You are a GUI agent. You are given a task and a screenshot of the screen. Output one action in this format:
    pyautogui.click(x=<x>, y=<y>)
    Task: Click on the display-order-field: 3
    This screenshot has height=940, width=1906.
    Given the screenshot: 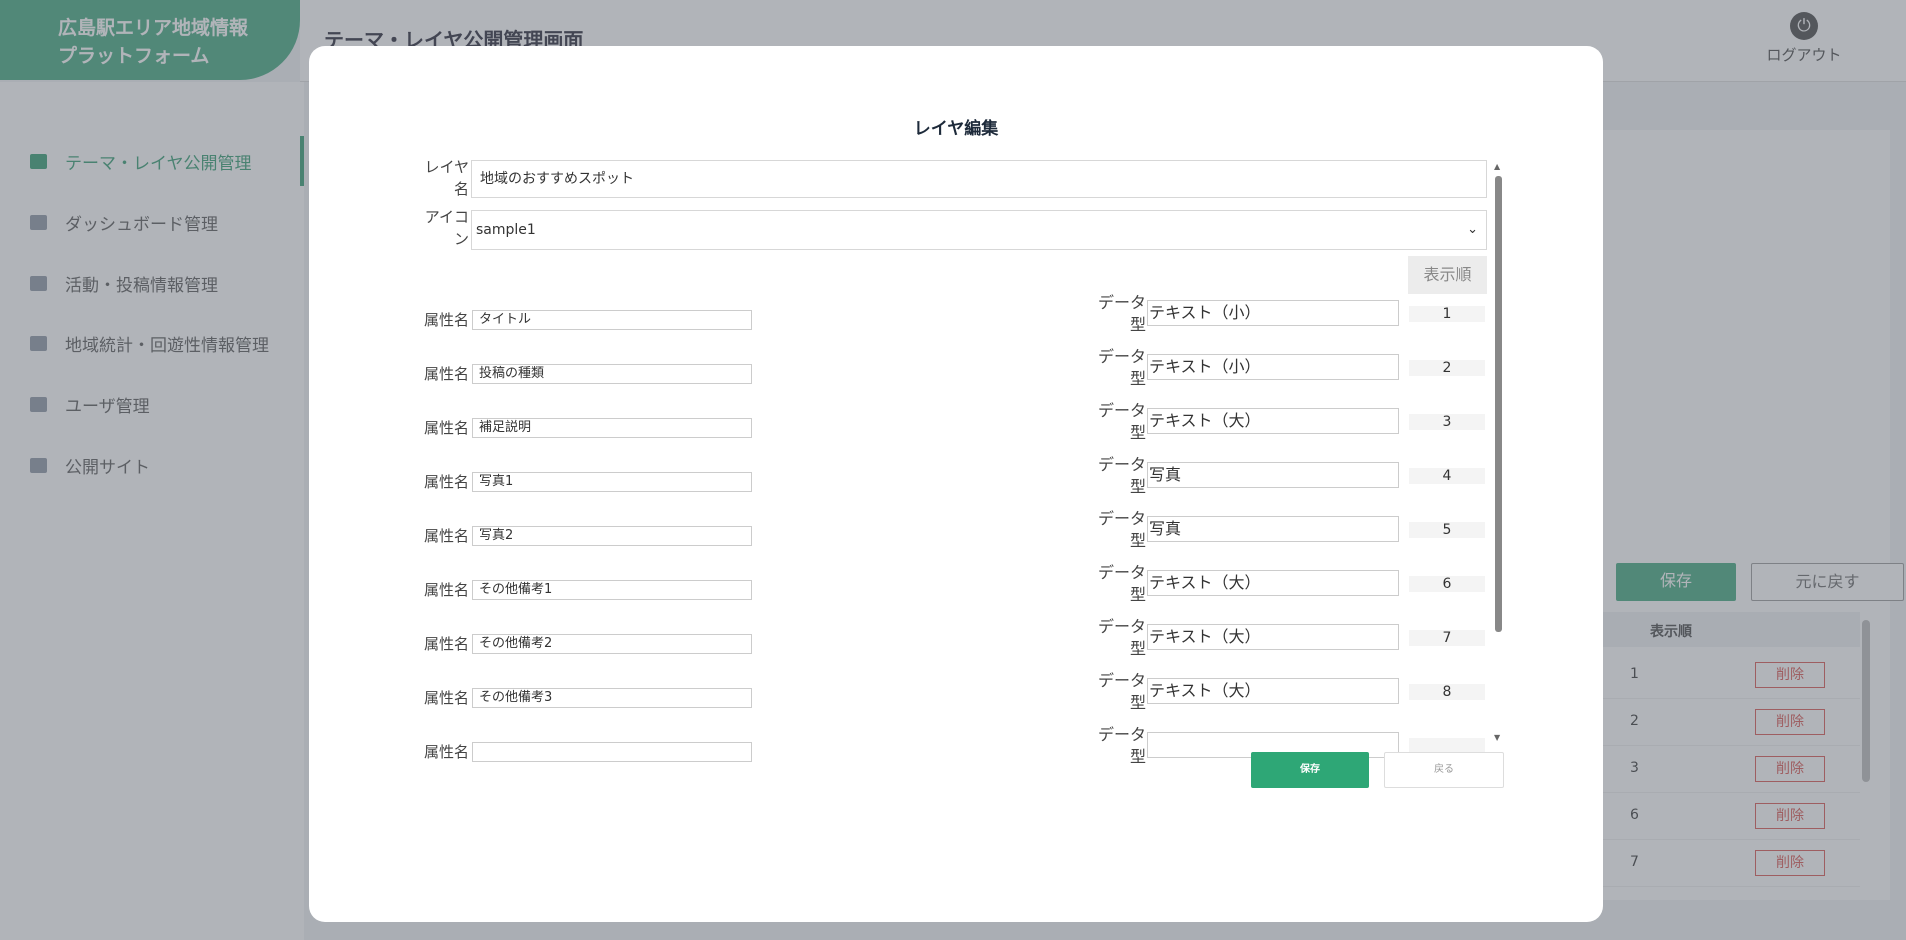 What is the action you would take?
    pyautogui.click(x=1447, y=422)
    